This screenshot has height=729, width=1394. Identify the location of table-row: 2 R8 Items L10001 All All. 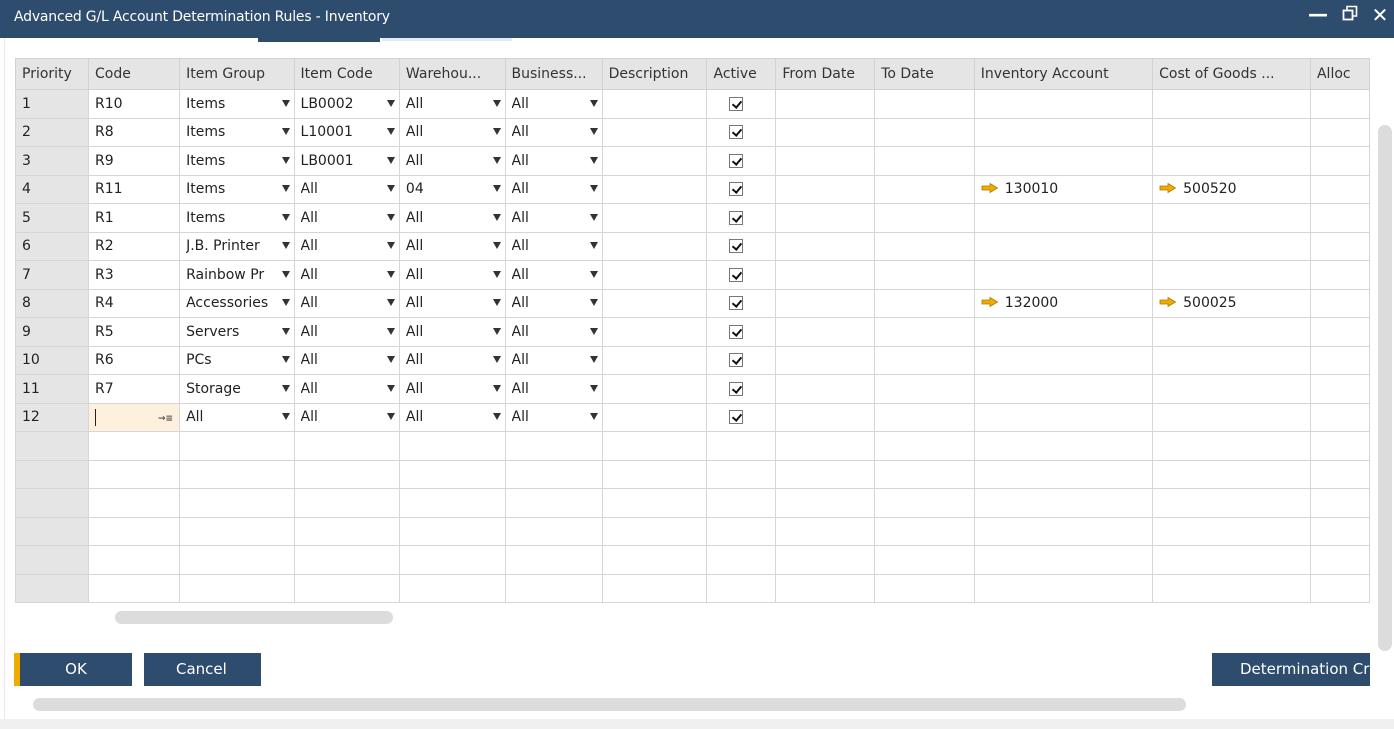
(692, 132).